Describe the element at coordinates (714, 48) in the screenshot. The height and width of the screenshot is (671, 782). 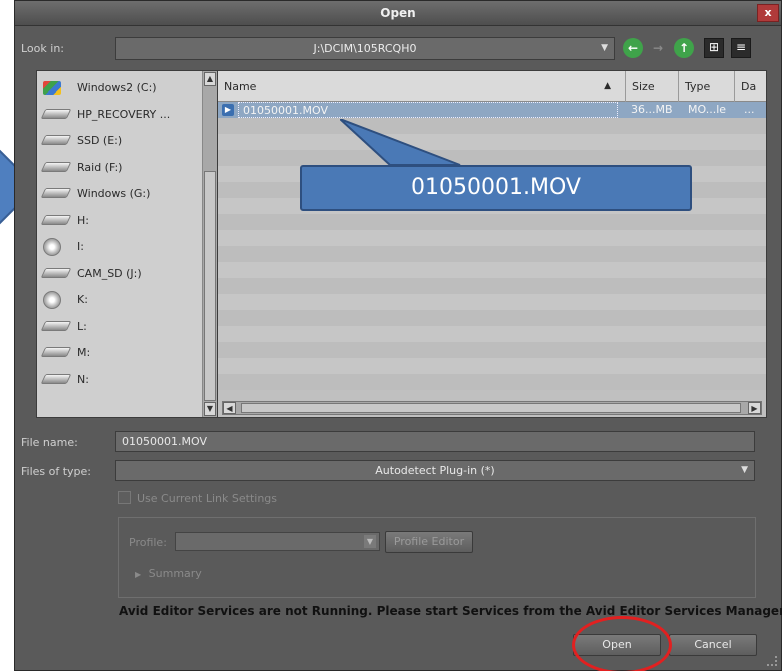
I see `icons-view-icon: ⊞` at that location.